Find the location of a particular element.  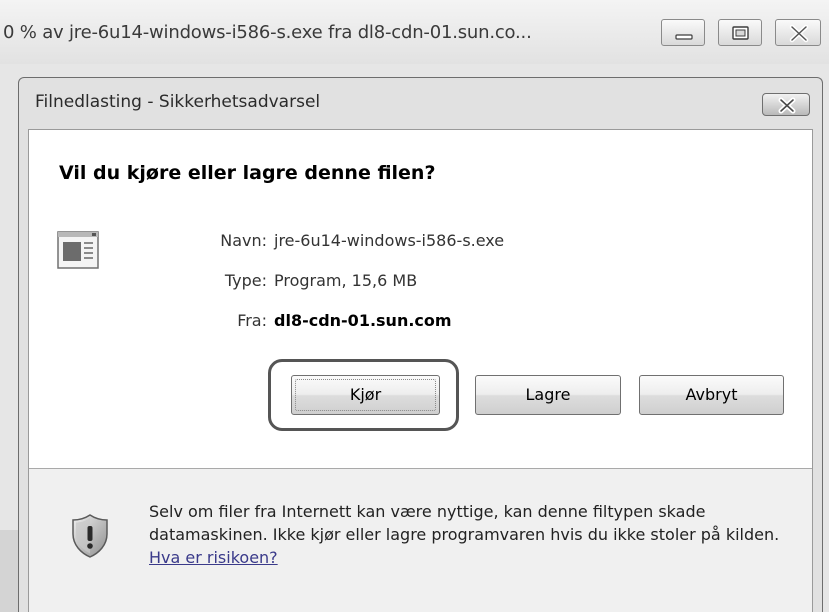

window-close-button is located at coordinates (798, 32).